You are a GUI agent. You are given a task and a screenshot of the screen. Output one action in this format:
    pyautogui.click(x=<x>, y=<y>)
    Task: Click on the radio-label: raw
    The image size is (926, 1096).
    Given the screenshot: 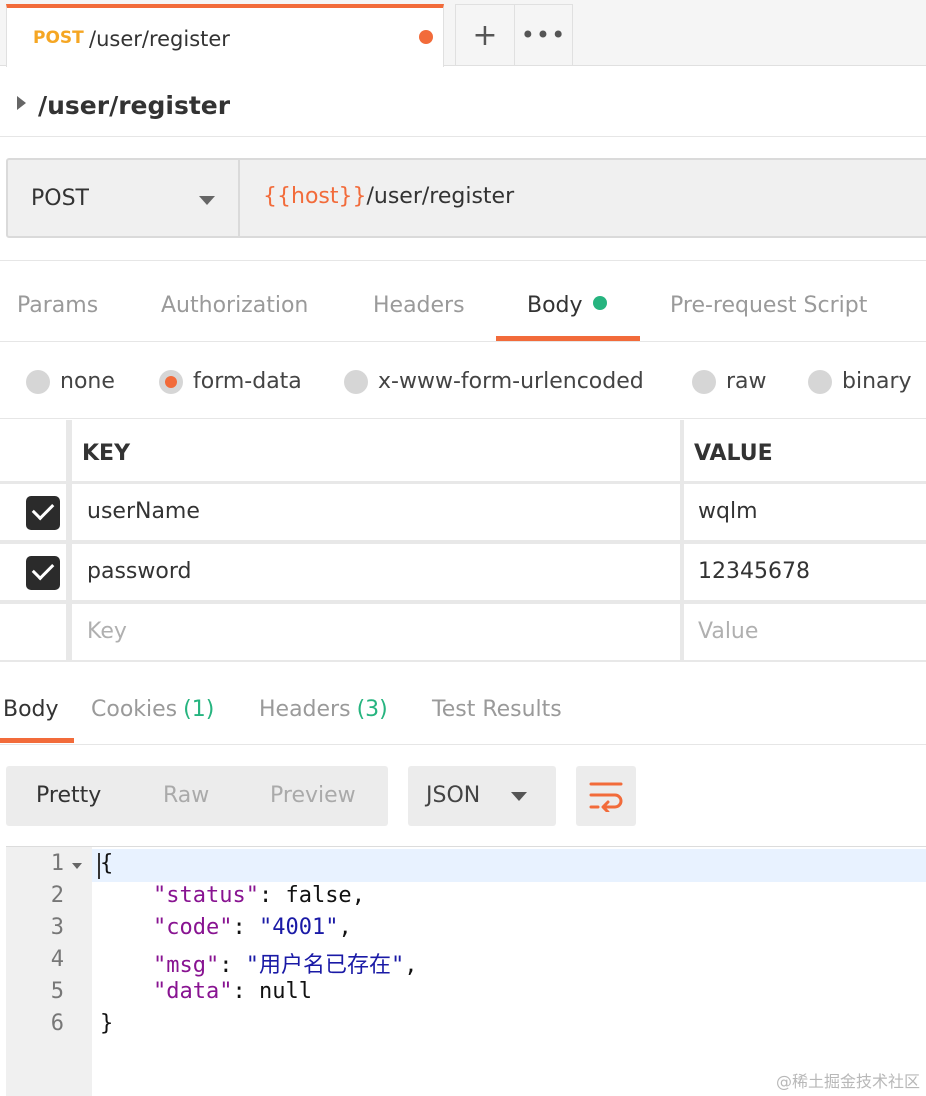 What is the action you would take?
    pyautogui.click(x=746, y=381)
    